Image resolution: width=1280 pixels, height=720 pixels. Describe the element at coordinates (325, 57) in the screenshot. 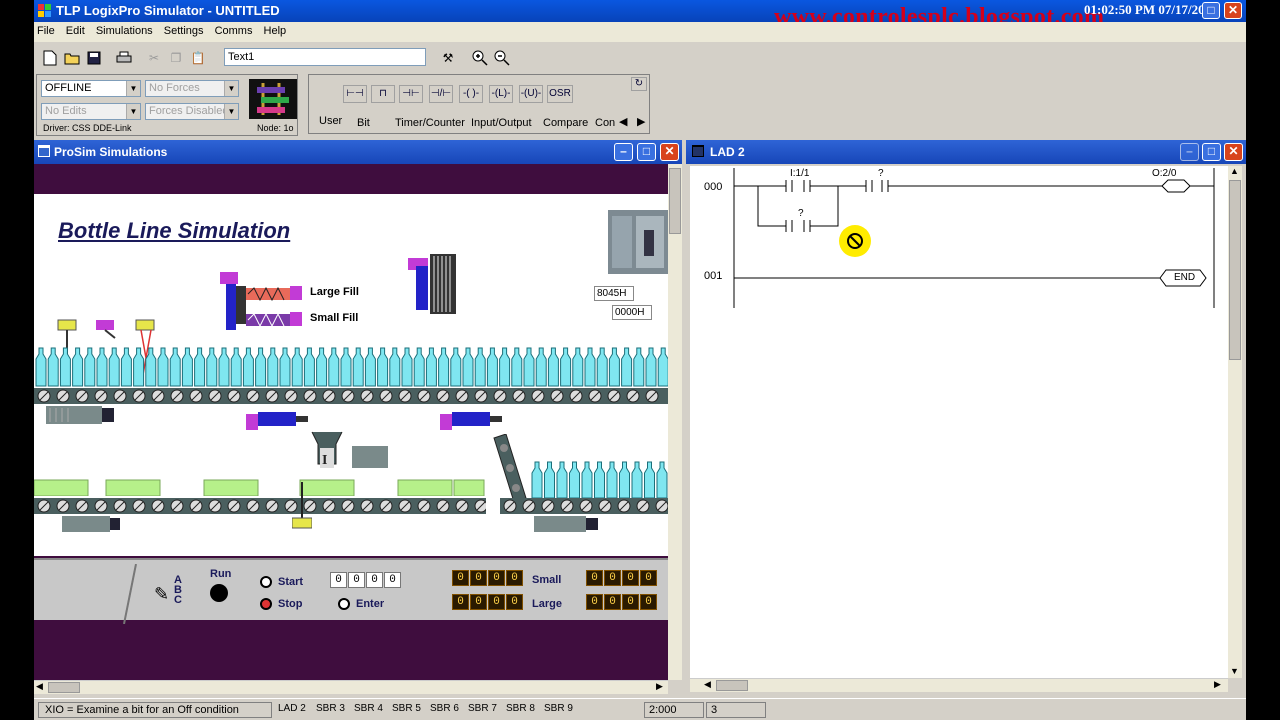

I see `rung-comment-input` at that location.